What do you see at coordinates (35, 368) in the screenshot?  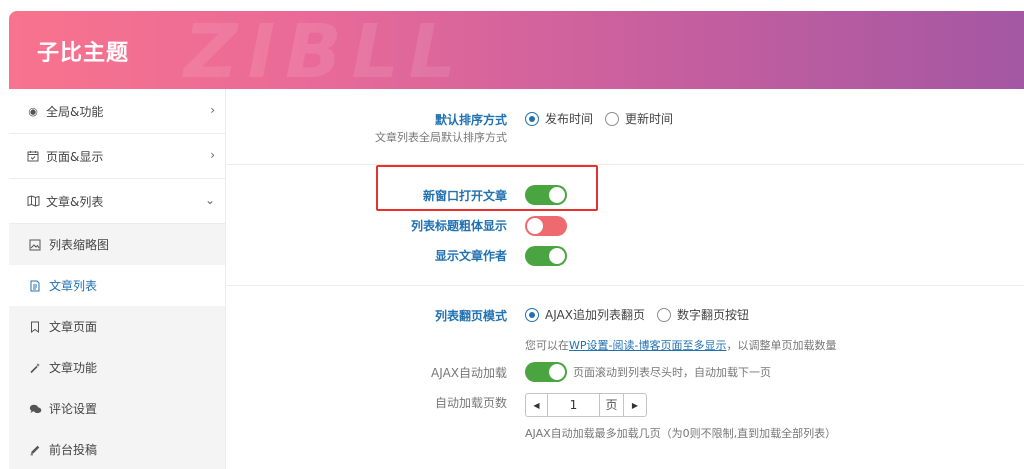 I see `magic-wand-icon` at bounding box center [35, 368].